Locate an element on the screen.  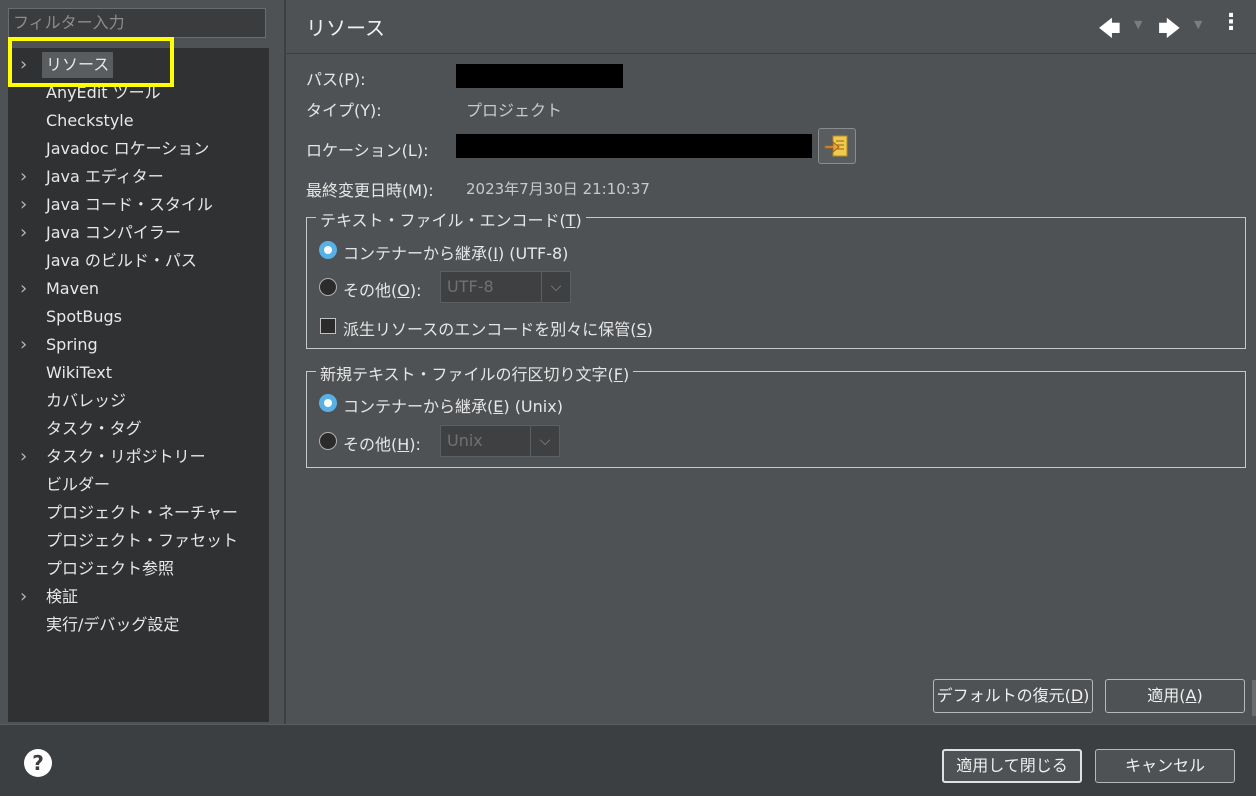
vertical-scrollbar is located at coordinates (1254, 698).